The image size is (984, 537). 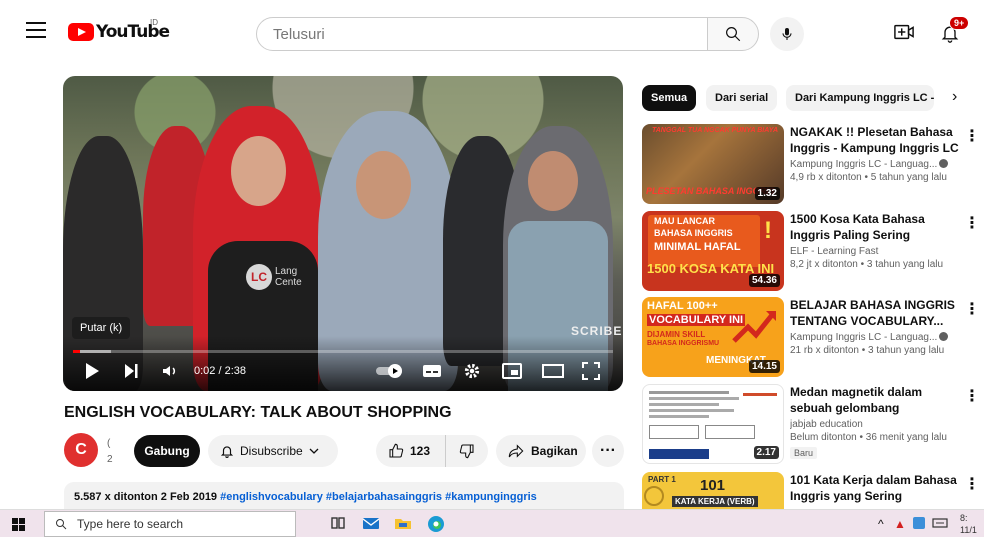 I want to click on youtube-play-icon, so click(x=81, y=32).